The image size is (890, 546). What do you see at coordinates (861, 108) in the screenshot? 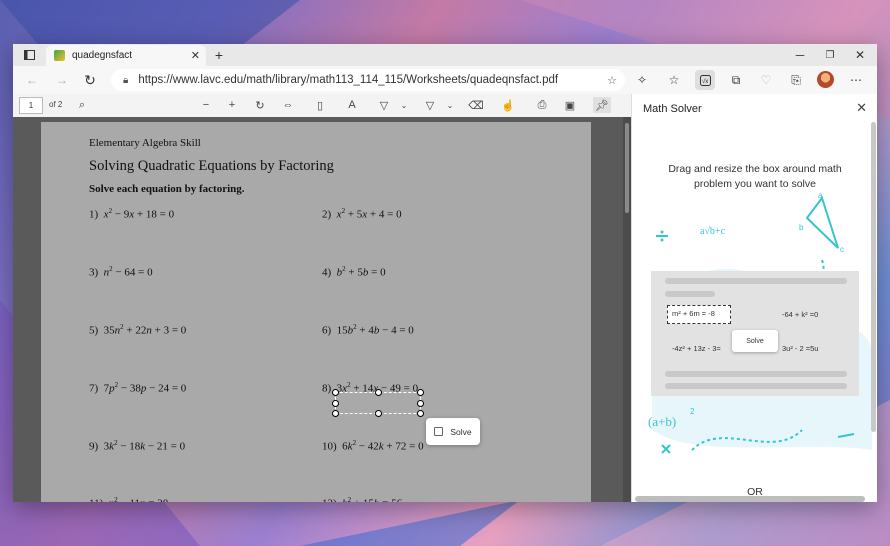
I see `close-panel-icon: ✕` at bounding box center [861, 108].